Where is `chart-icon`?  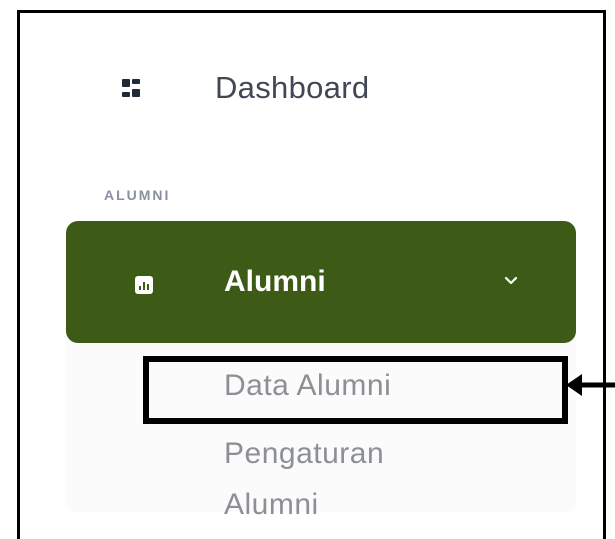 chart-icon is located at coordinates (144, 285).